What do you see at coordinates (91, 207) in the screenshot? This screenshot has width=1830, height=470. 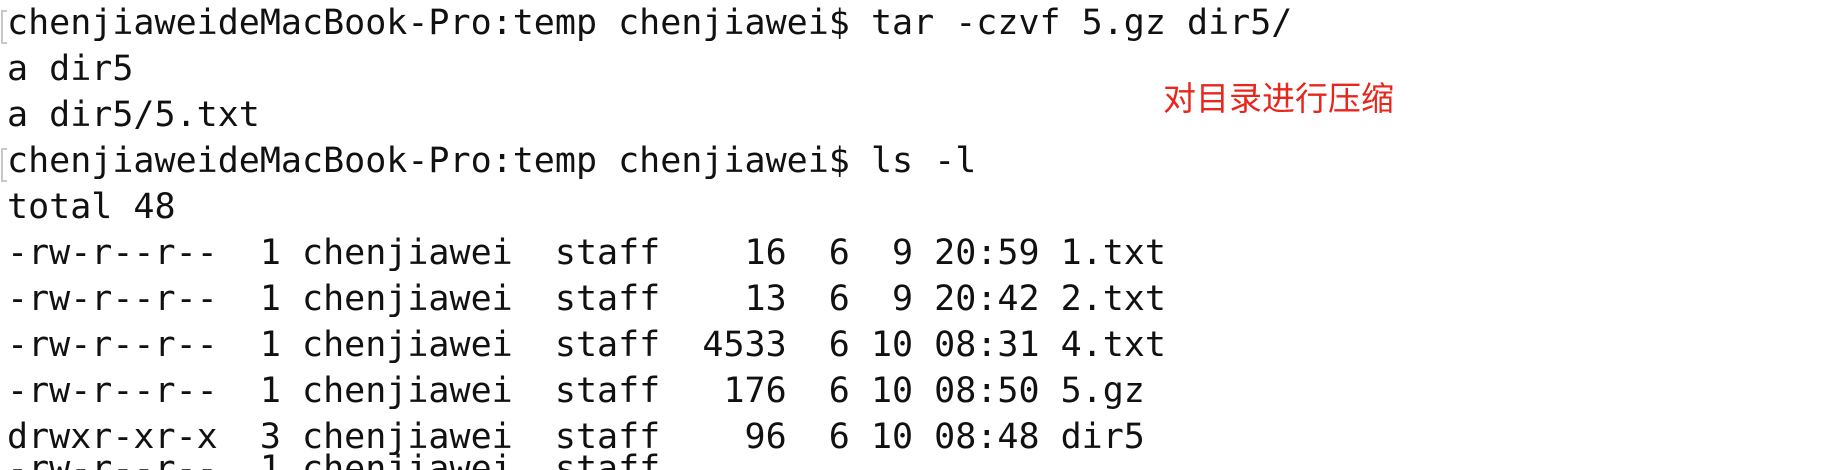 I see `terminal-output-line: total 48` at bounding box center [91, 207].